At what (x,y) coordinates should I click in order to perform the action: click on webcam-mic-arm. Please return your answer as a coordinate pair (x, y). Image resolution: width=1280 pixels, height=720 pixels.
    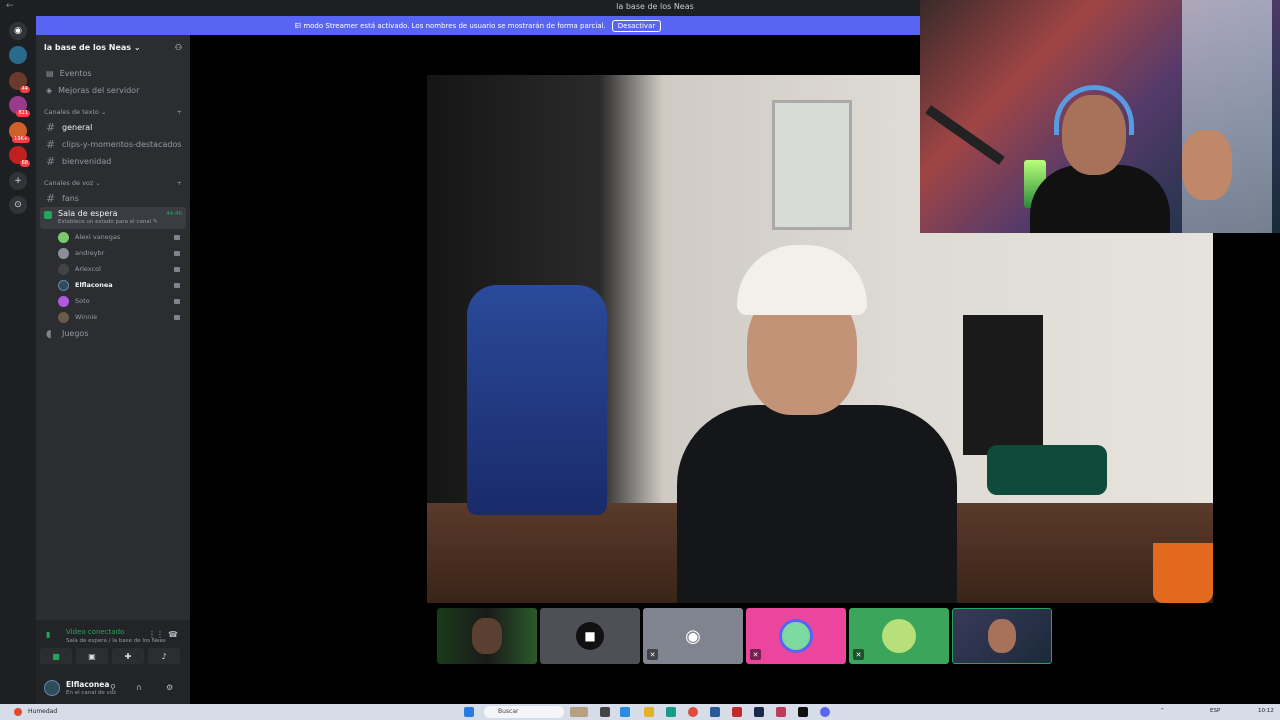
    Looking at the image, I should click on (965, 135).